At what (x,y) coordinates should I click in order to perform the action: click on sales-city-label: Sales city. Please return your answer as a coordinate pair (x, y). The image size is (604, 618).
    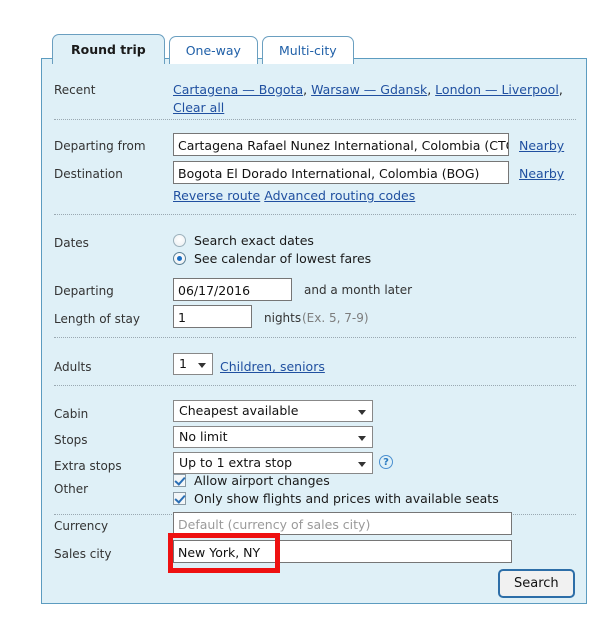
    Looking at the image, I should click on (83, 554).